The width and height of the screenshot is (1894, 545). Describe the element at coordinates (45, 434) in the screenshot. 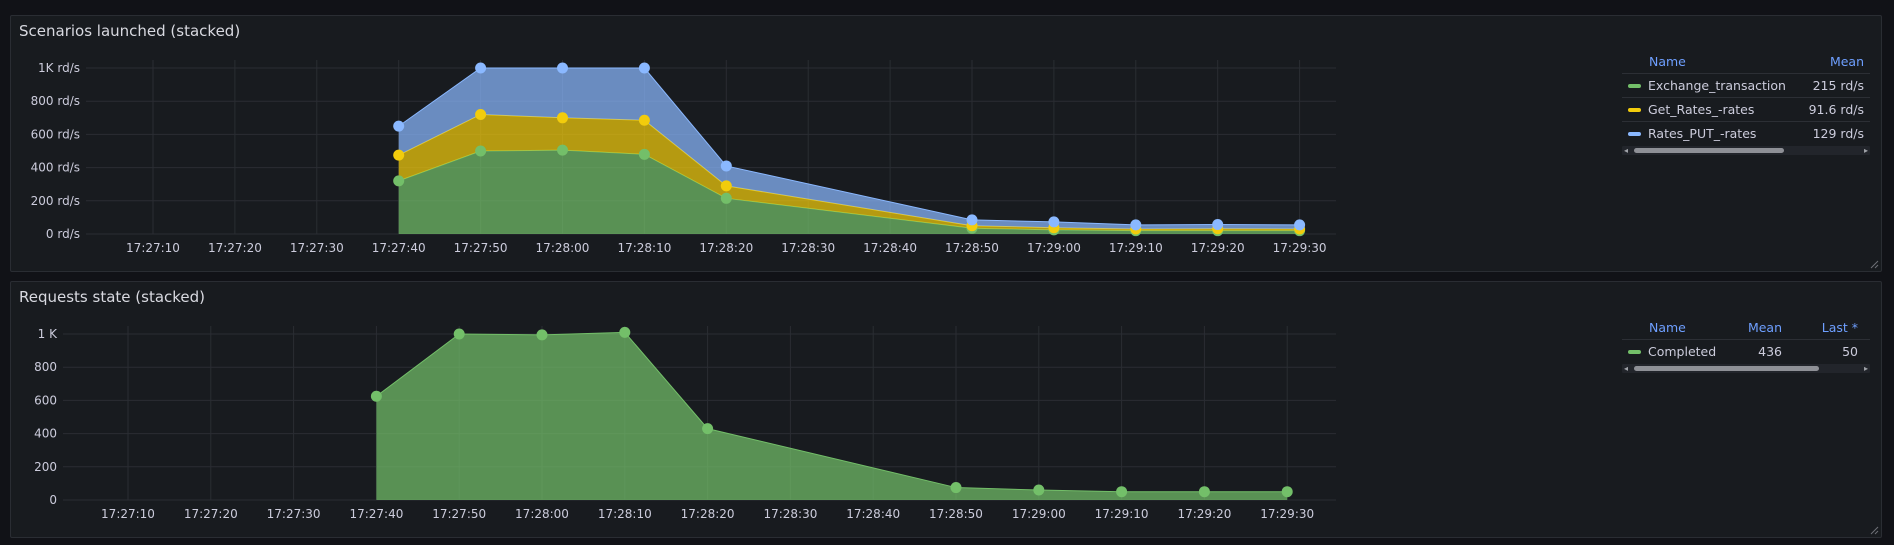

I see `y-tick-label: 400` at that location.